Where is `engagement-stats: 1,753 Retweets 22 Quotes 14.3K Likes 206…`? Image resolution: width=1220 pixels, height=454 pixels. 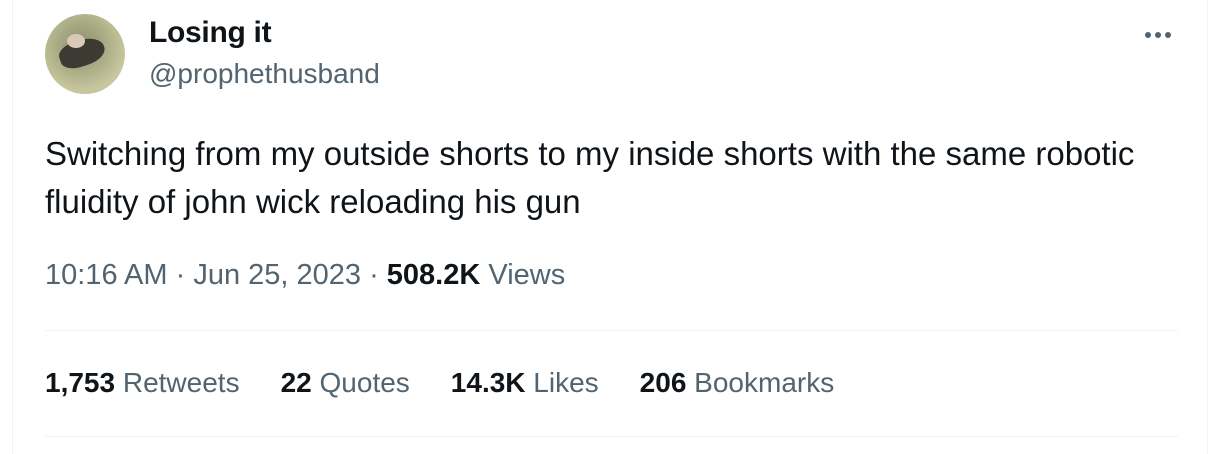
engagement-stats: 1,753 Retweets 22 Quotes 14.3K Likes 206… is located at coordinates (439, 383).